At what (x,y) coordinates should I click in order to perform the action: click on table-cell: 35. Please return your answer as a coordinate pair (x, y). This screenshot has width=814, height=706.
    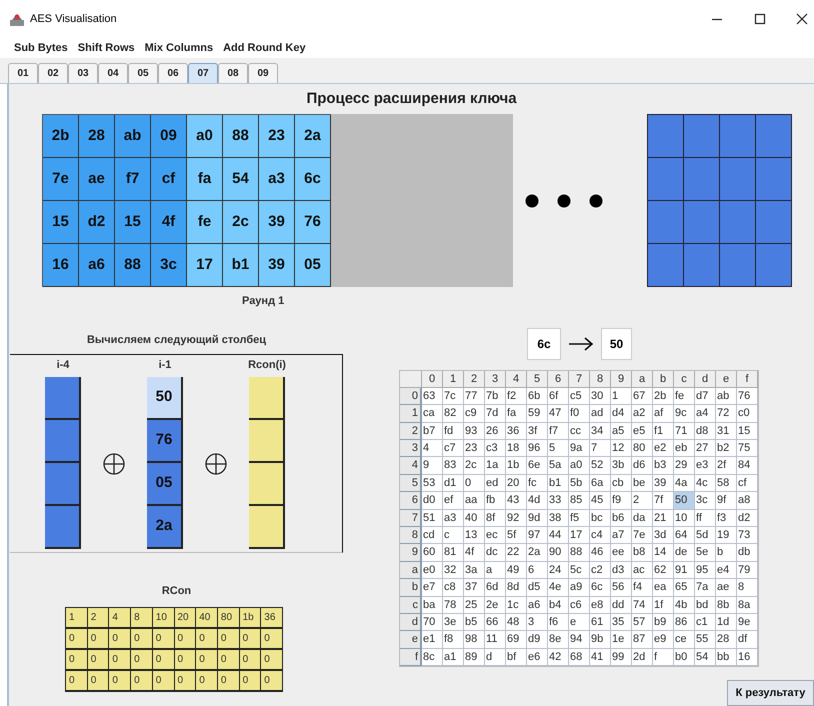
    Looking at the image, I should click on (621, 623).